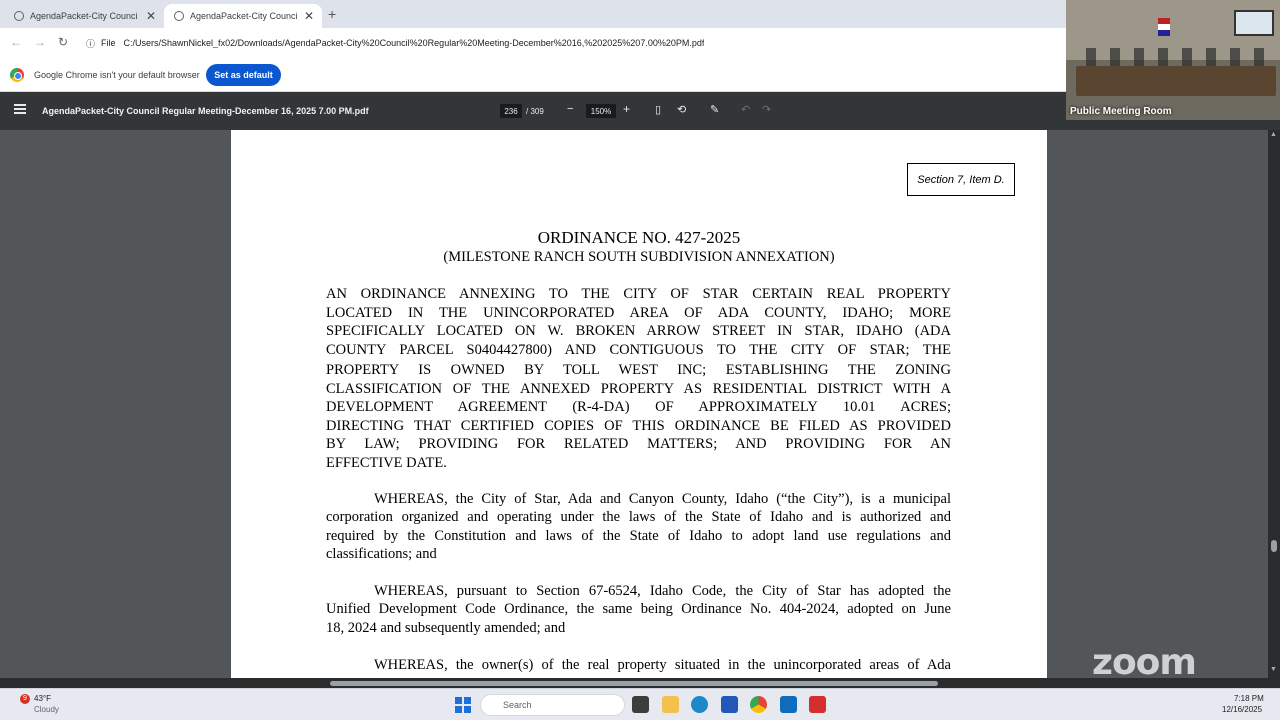 The image size is (1280, 720). Describe the element at coordinates (1164, 27) in the screenshot. I see `flag-image` at that location.